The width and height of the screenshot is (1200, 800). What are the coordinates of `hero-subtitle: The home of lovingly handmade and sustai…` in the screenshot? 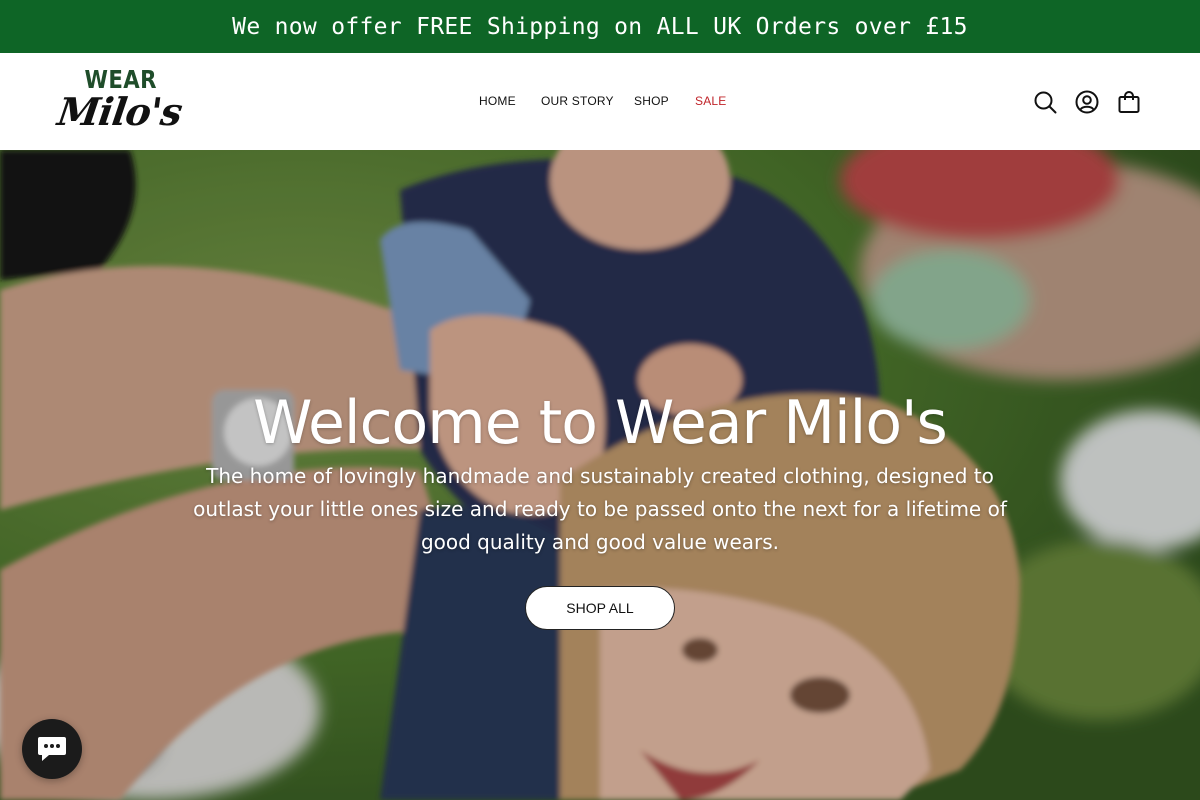 It's located at (600, 509).